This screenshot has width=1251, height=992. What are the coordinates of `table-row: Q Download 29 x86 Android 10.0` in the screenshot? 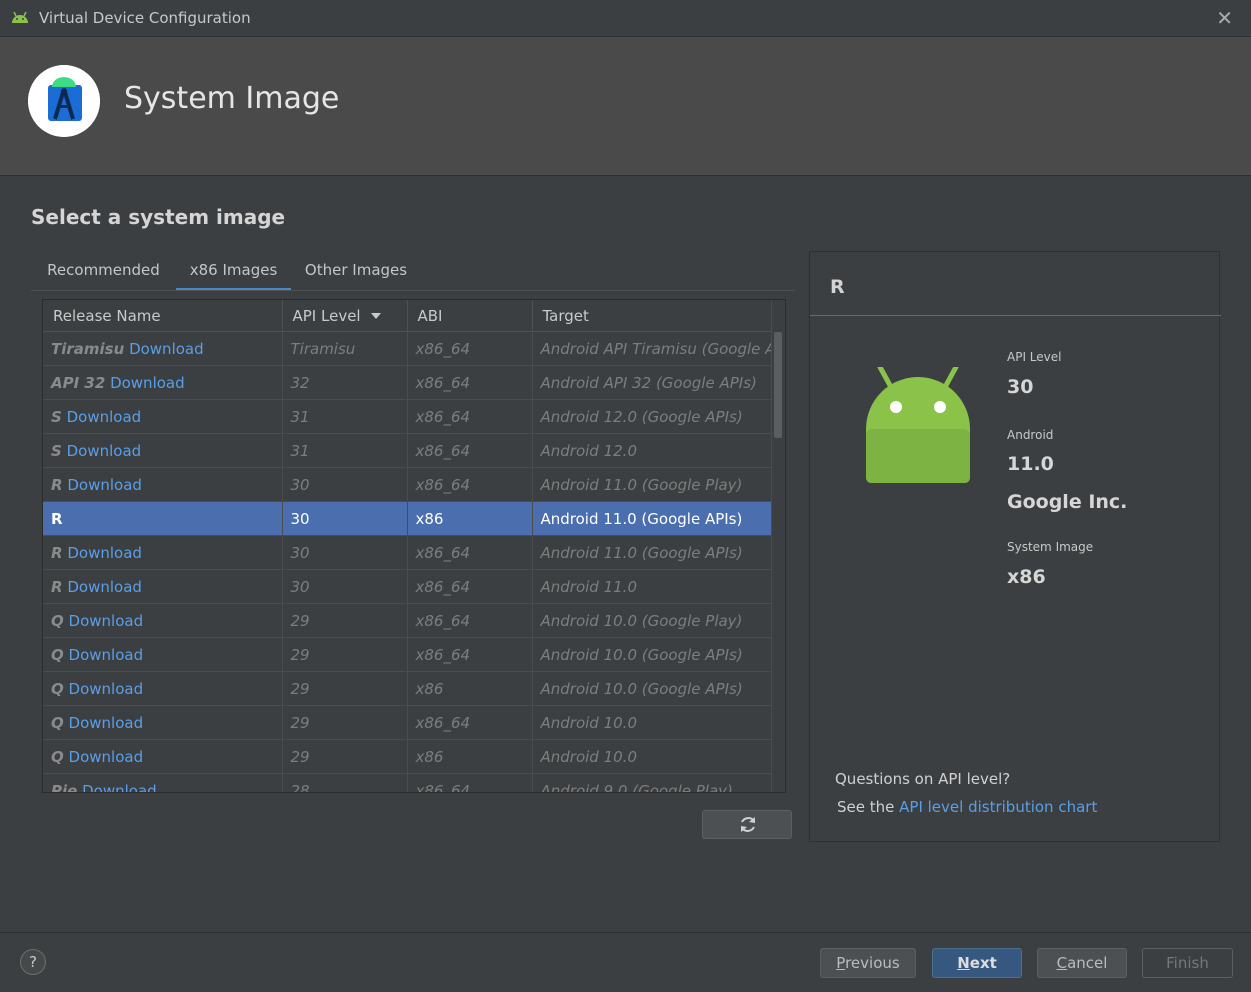 It's located at (408, 756).